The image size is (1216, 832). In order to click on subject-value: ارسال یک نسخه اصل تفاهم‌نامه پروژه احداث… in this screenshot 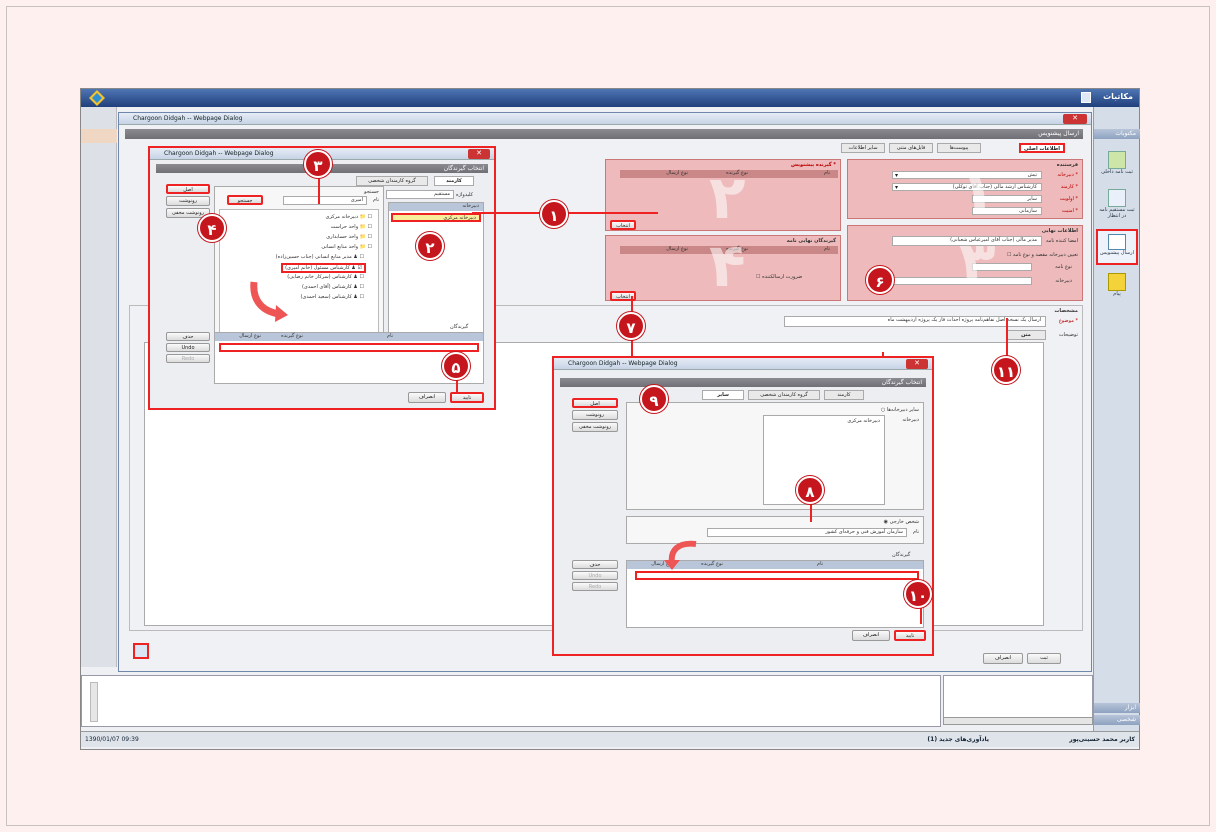, I will do `click(964, 320)`.